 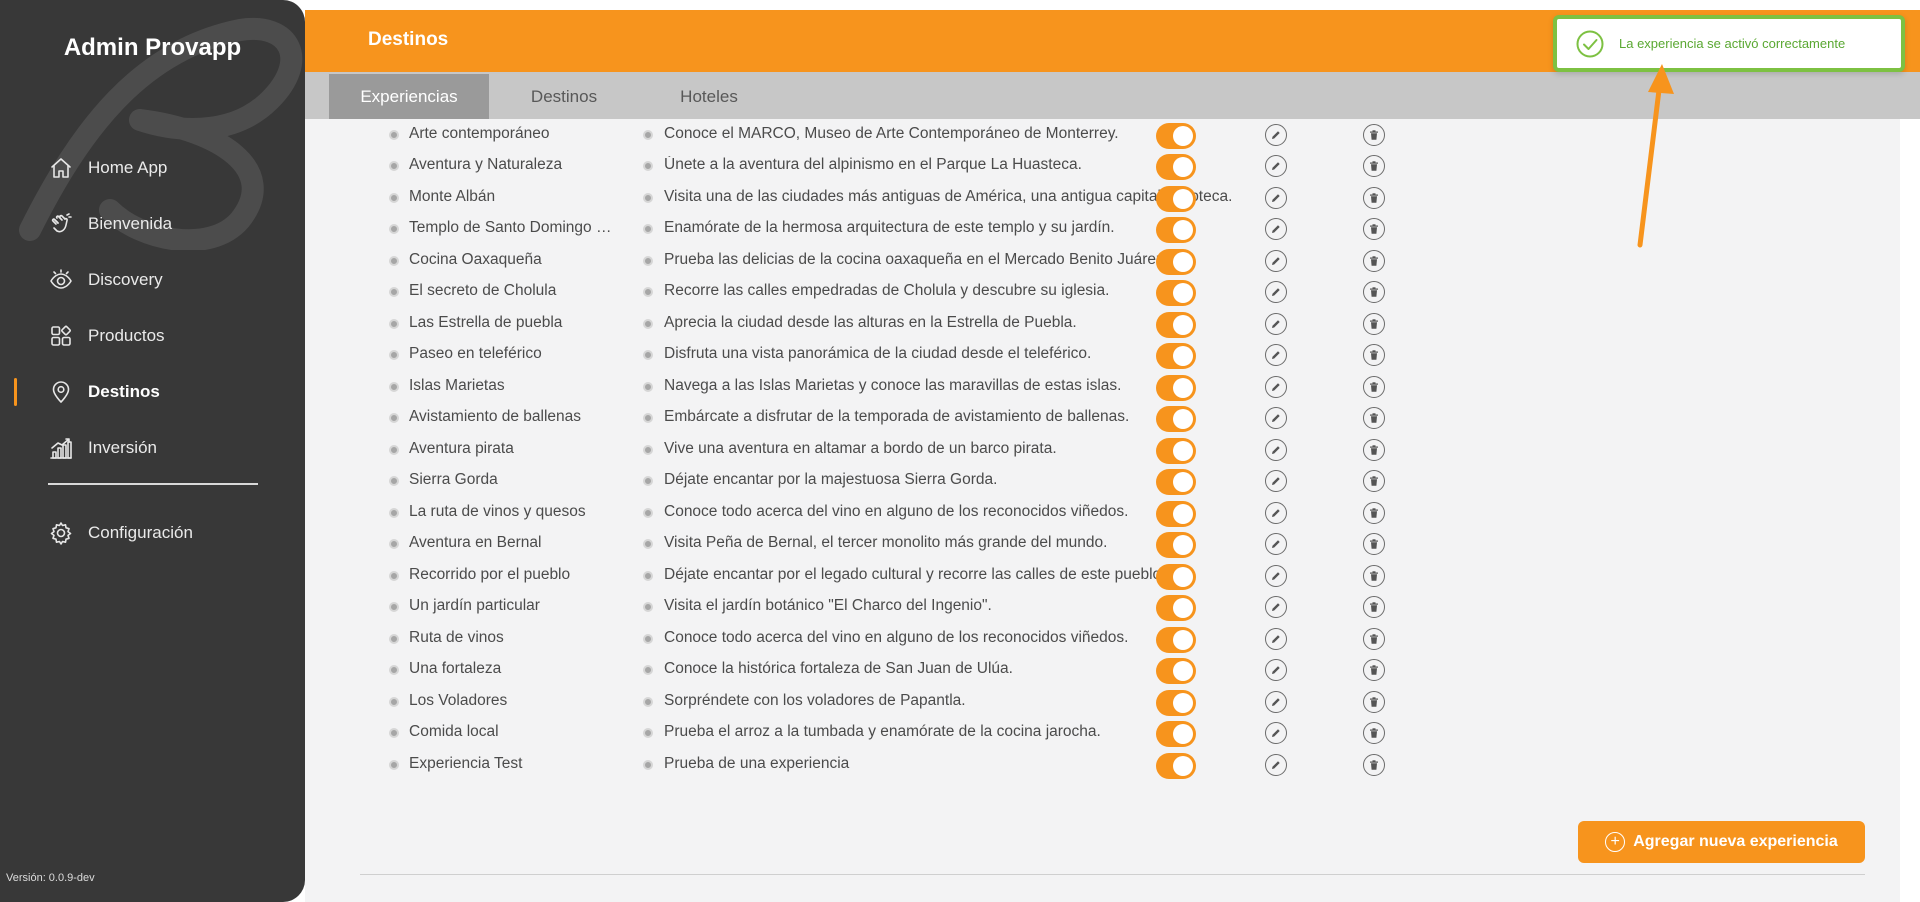 What do you see at coordinates (61, 224) in the screenshot?
I see `waving-hand-icon` at bounding box center [61, 224].